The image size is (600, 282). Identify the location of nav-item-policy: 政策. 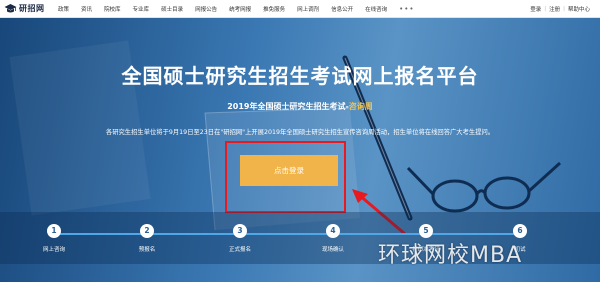
(63, 9).